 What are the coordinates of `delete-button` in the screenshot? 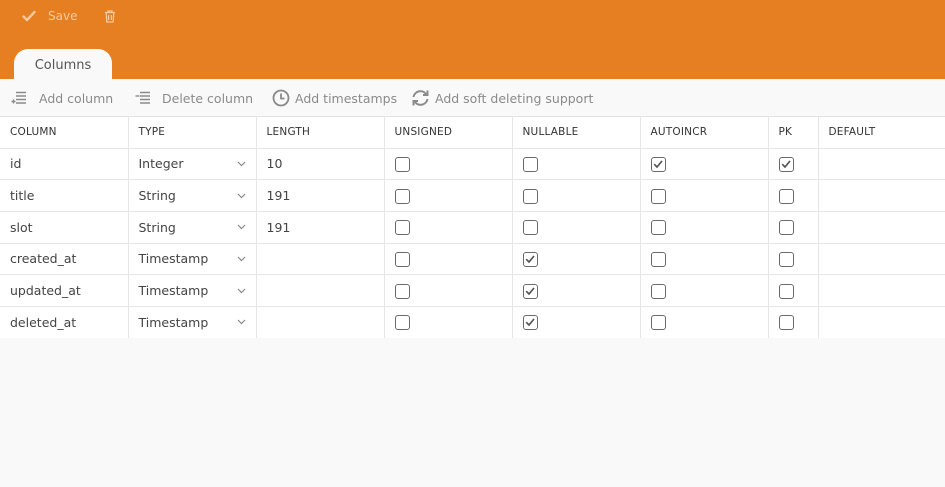 It's located at (110, 16).